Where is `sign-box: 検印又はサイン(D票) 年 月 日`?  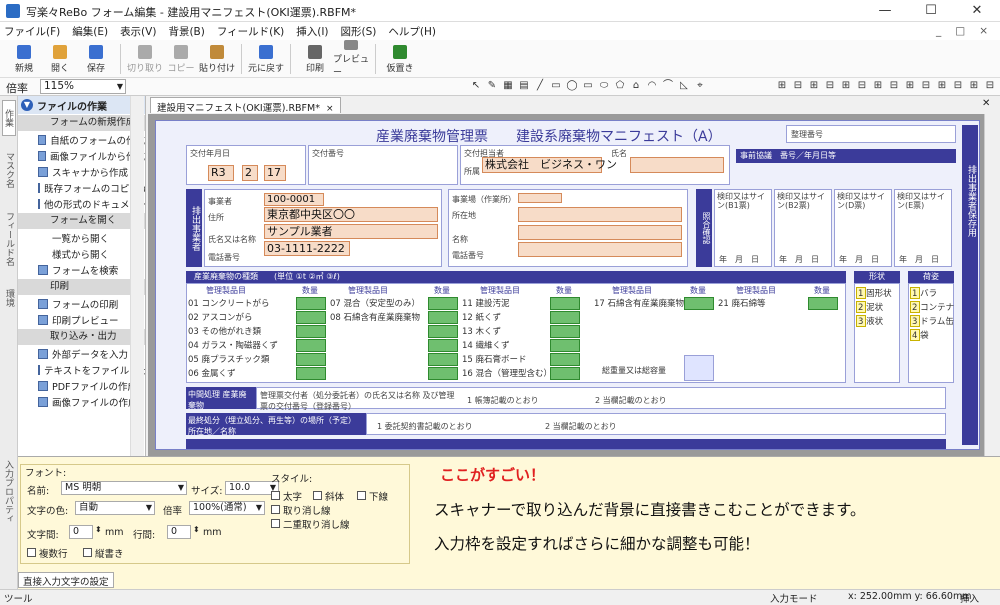
sign-box: 検印又はサイン(D票) 年 月 日 is located at coordinates (863, 228).